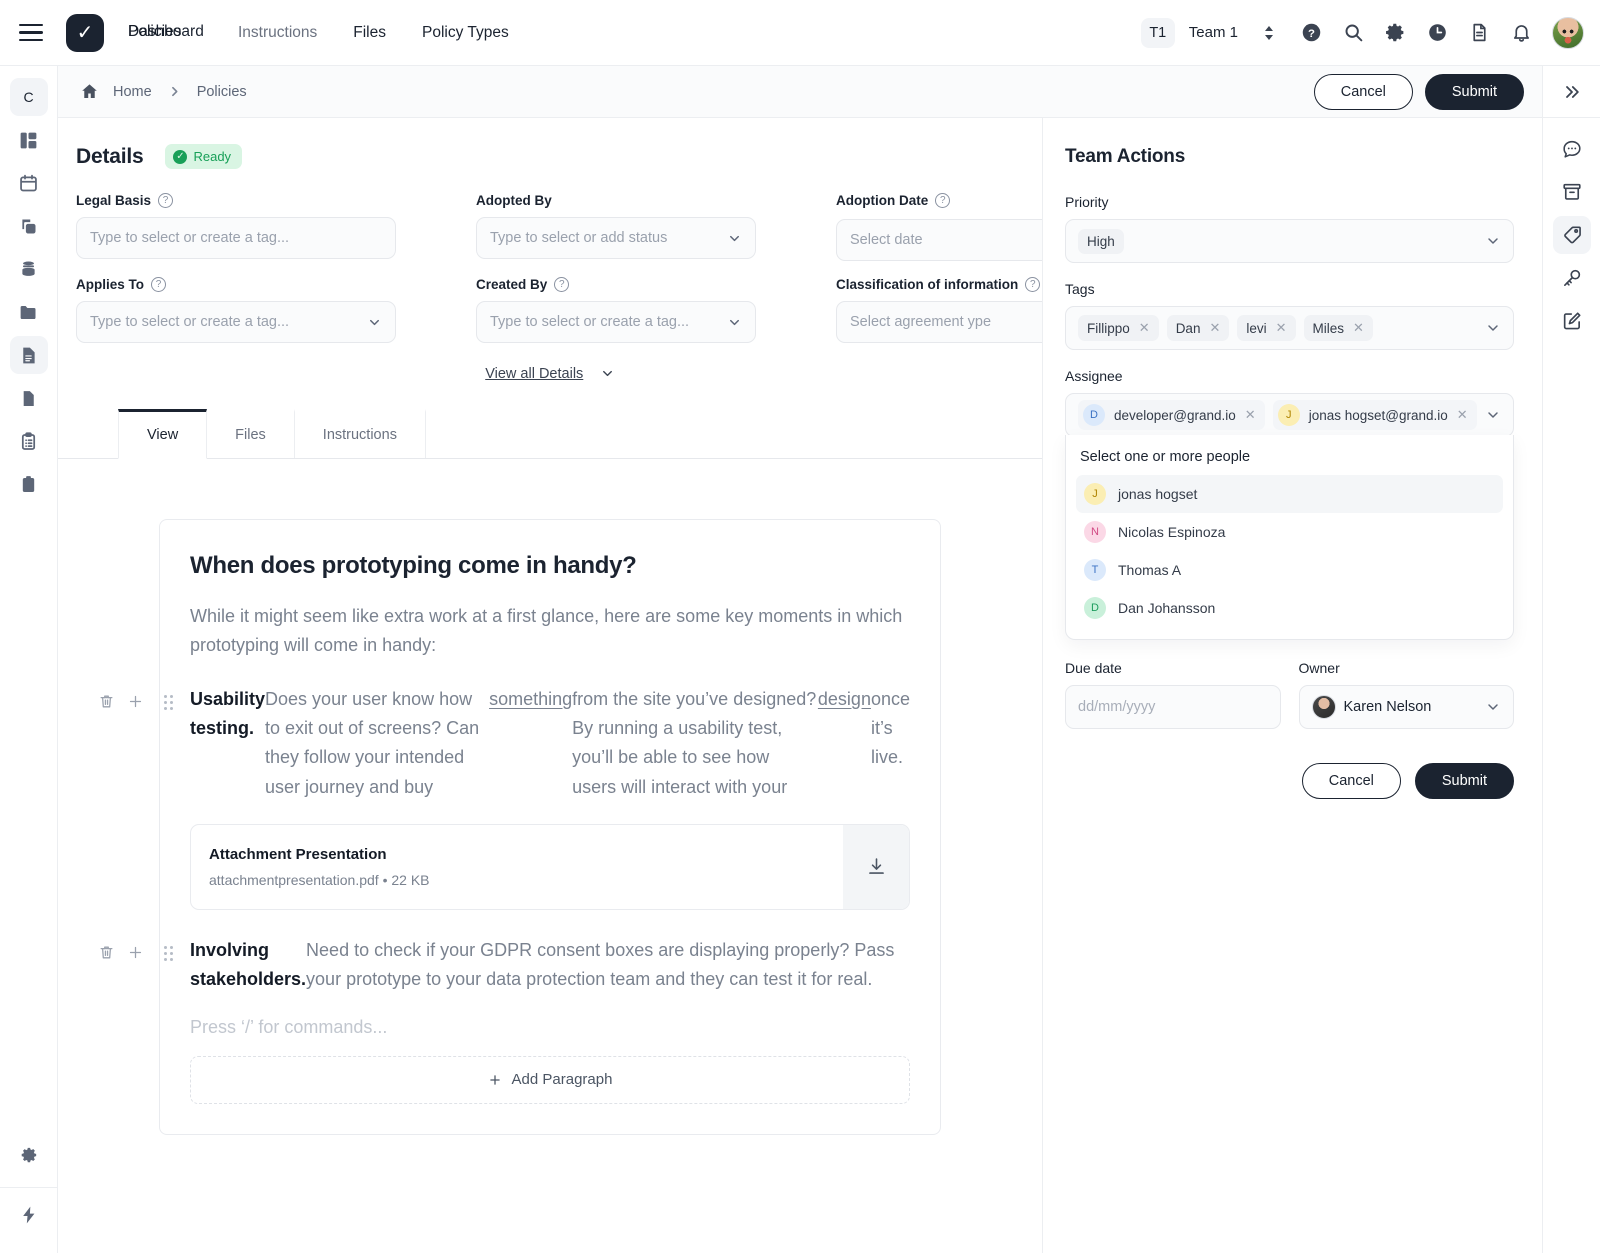 Image resolution: width=1600 pixels, height=1253 pixels. What do you see at coordinates (1289, 608) in the screenshot?
I see `assignee-option-dan-johansson: D Dan Johansson` at bounding box center [1289, 608].